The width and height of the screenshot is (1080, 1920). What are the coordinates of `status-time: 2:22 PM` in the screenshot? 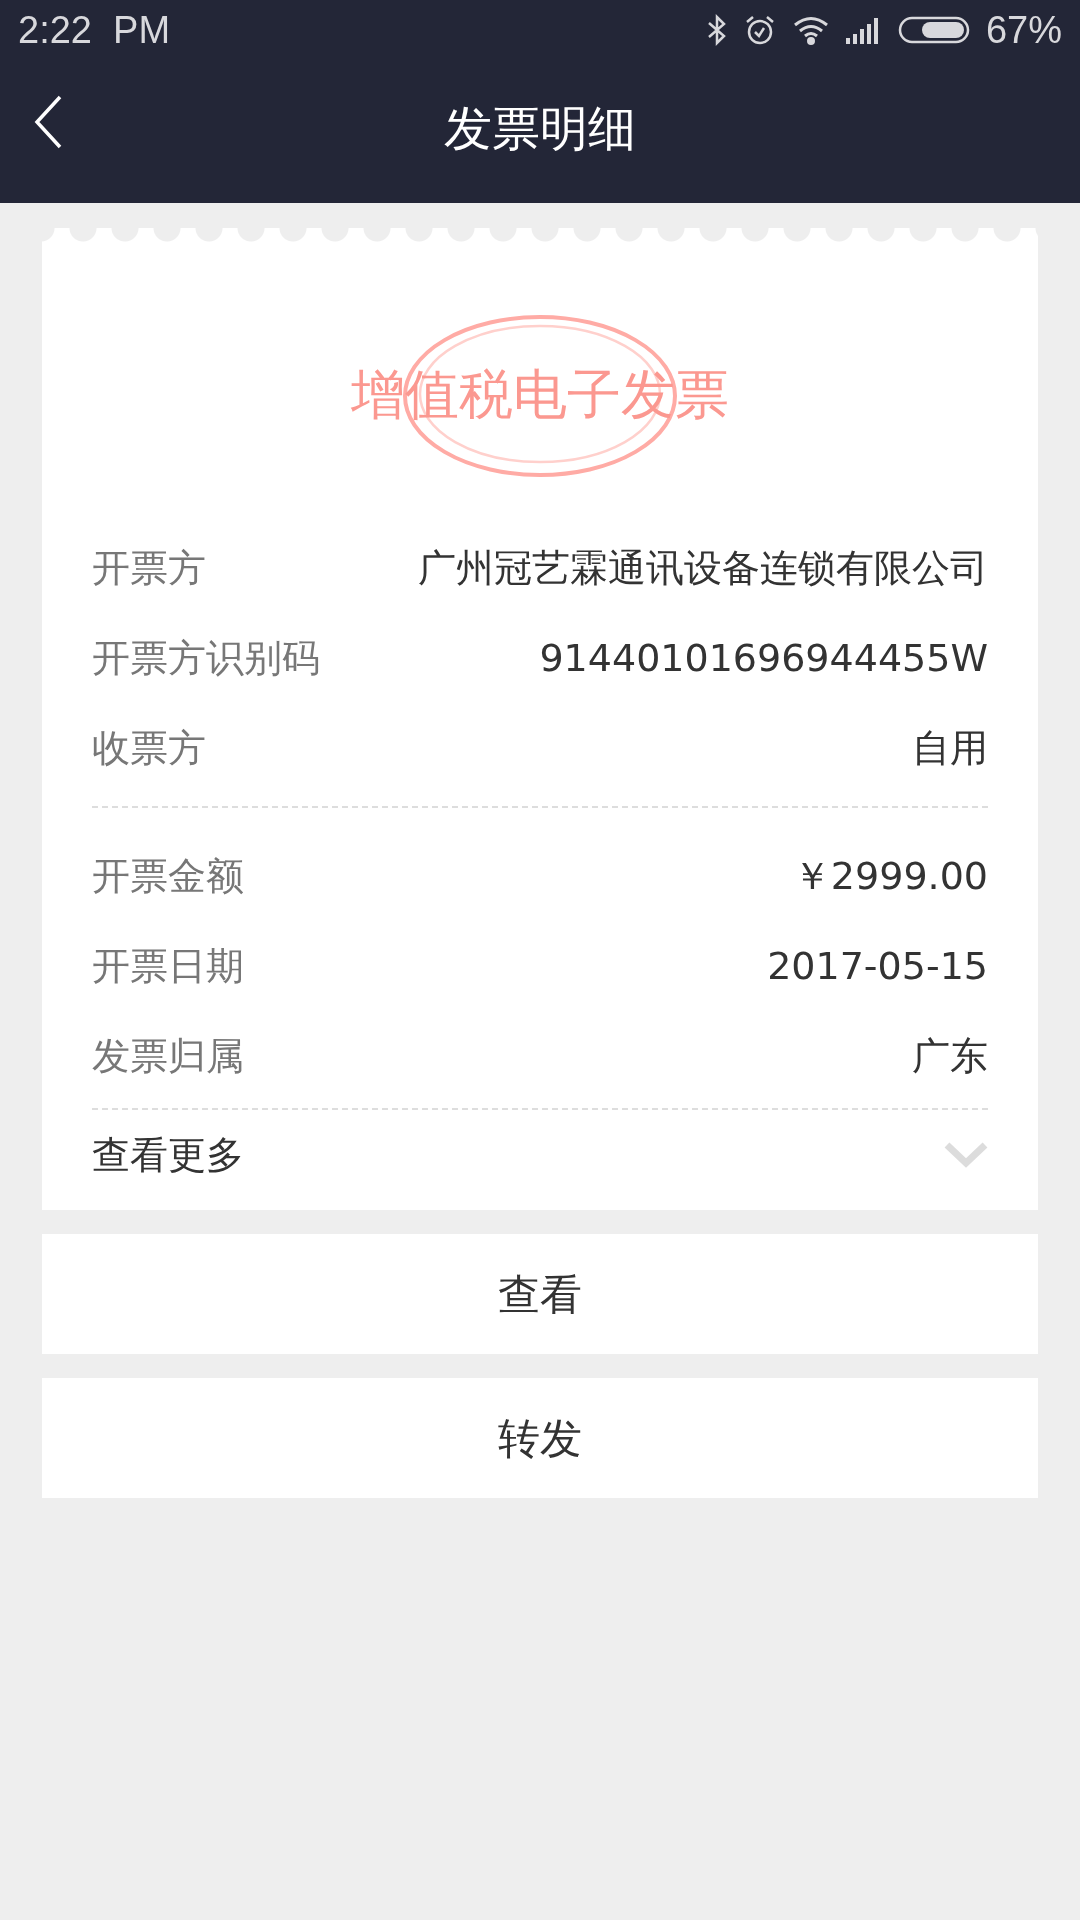 It's located at (94, 30).